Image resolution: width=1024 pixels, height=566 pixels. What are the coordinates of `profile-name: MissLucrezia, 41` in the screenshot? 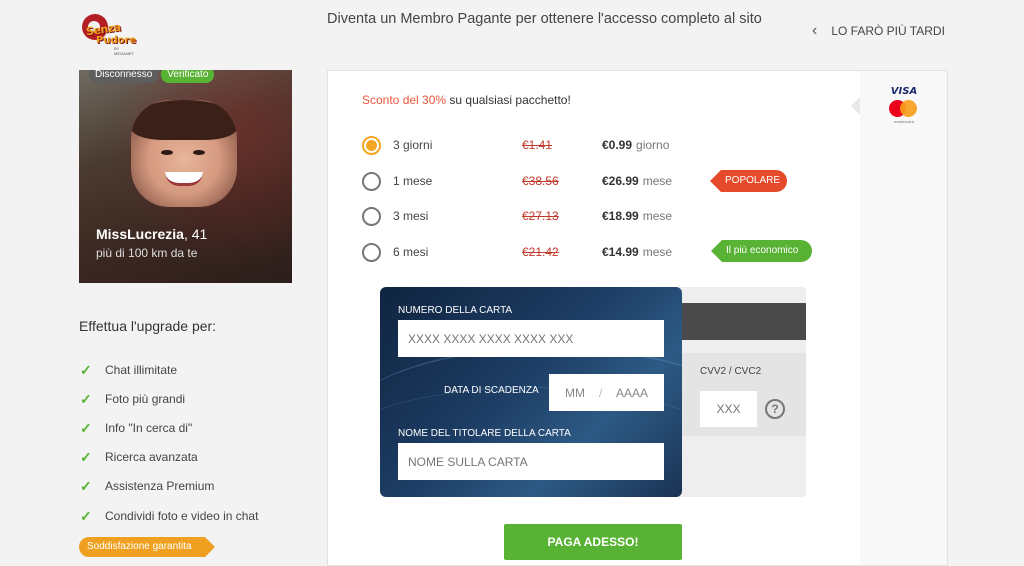 It's located at (152, 234).